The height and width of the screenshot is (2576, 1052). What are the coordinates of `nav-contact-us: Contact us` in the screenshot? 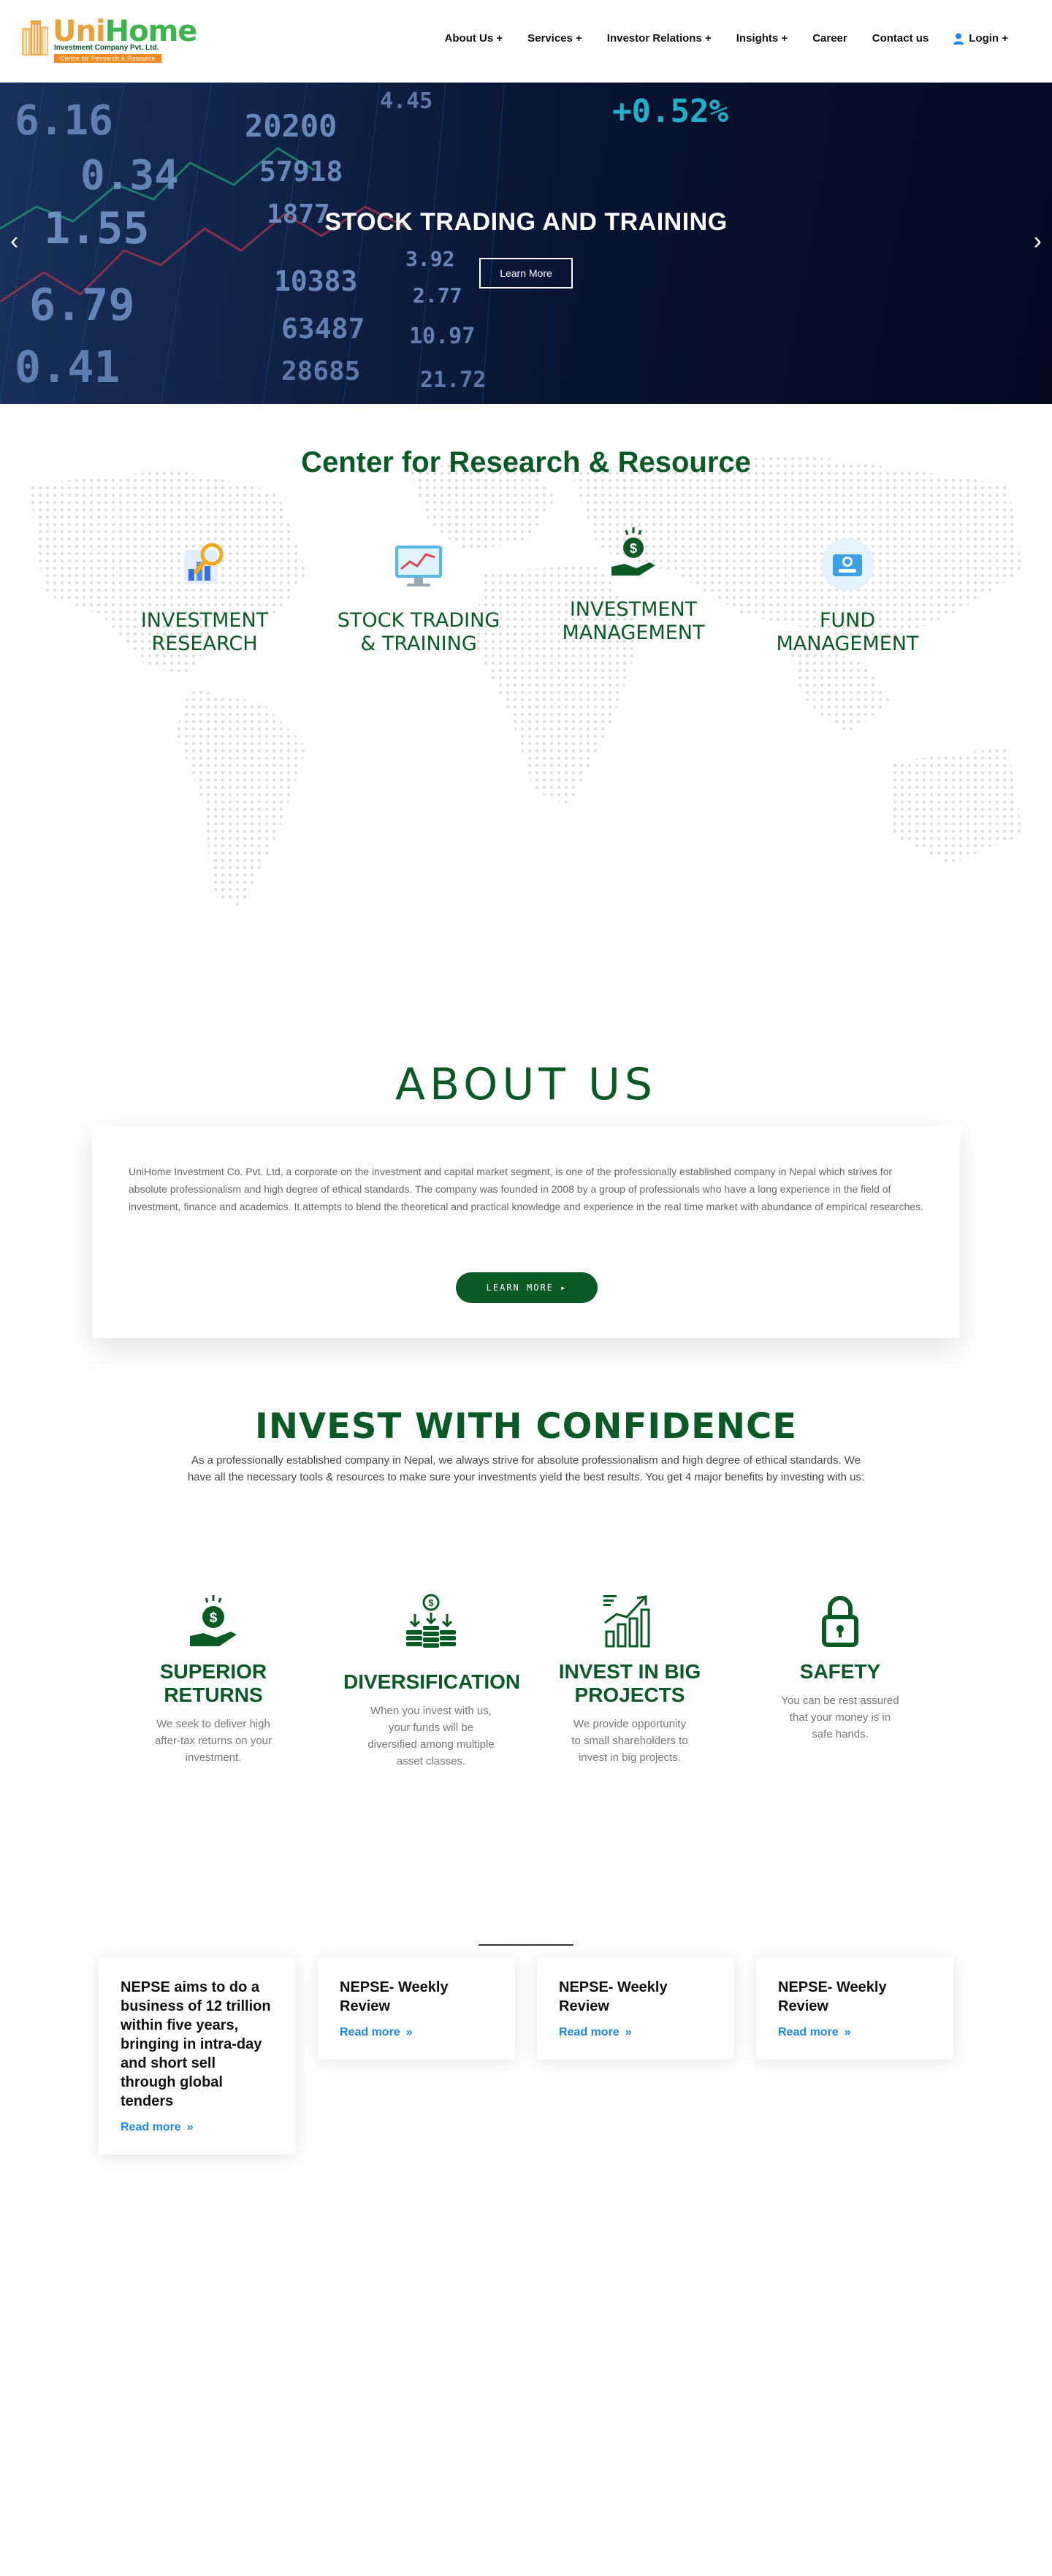 It's located at (900, 38).